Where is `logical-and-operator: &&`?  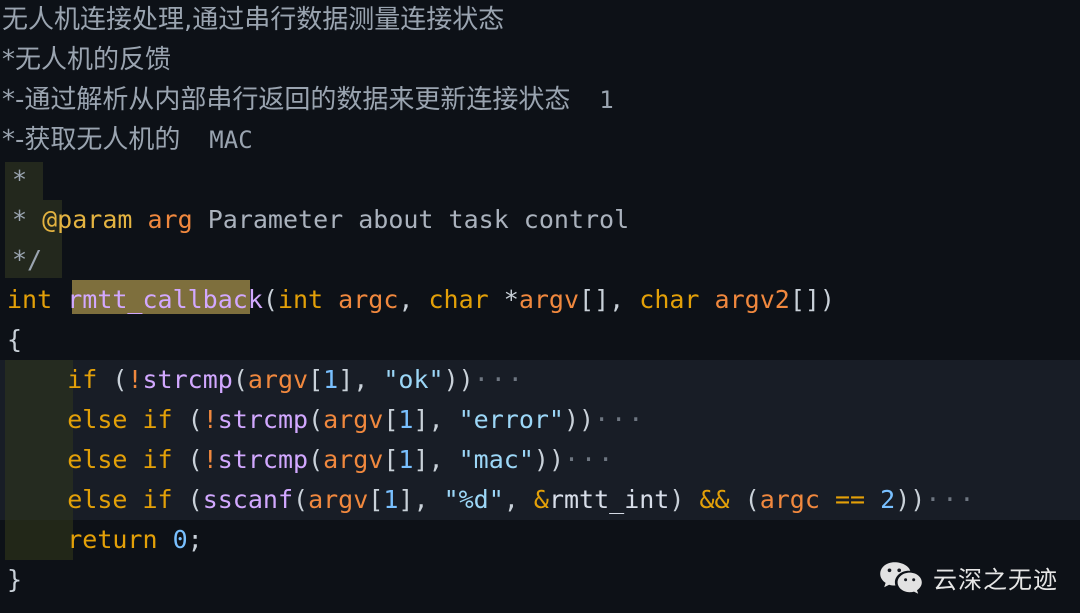
logical-and-operator: && is located at coordinates (714, 499).